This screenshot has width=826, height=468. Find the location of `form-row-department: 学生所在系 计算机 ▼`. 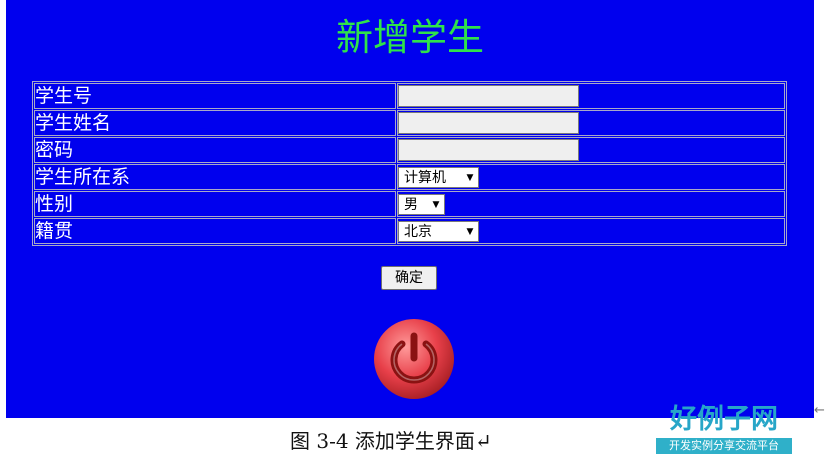

form-row-department: 学生所在系 计算机 ▼ is located at coordinates (409, 177).